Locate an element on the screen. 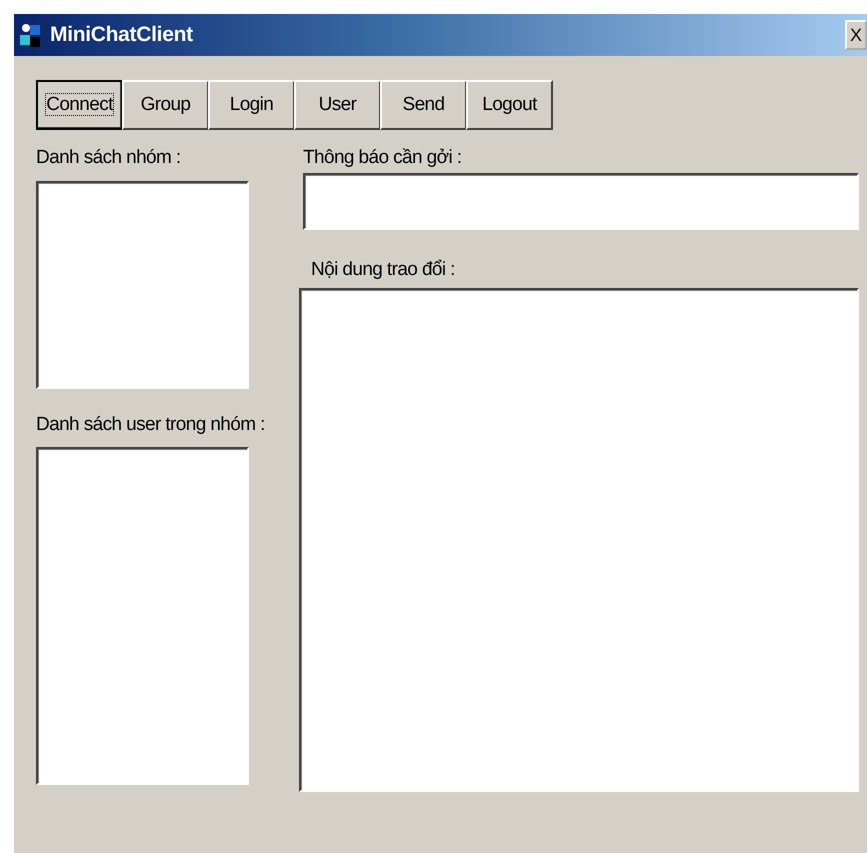  message-label: Thông báo cần gởi : is located at coordinates (382, 158).